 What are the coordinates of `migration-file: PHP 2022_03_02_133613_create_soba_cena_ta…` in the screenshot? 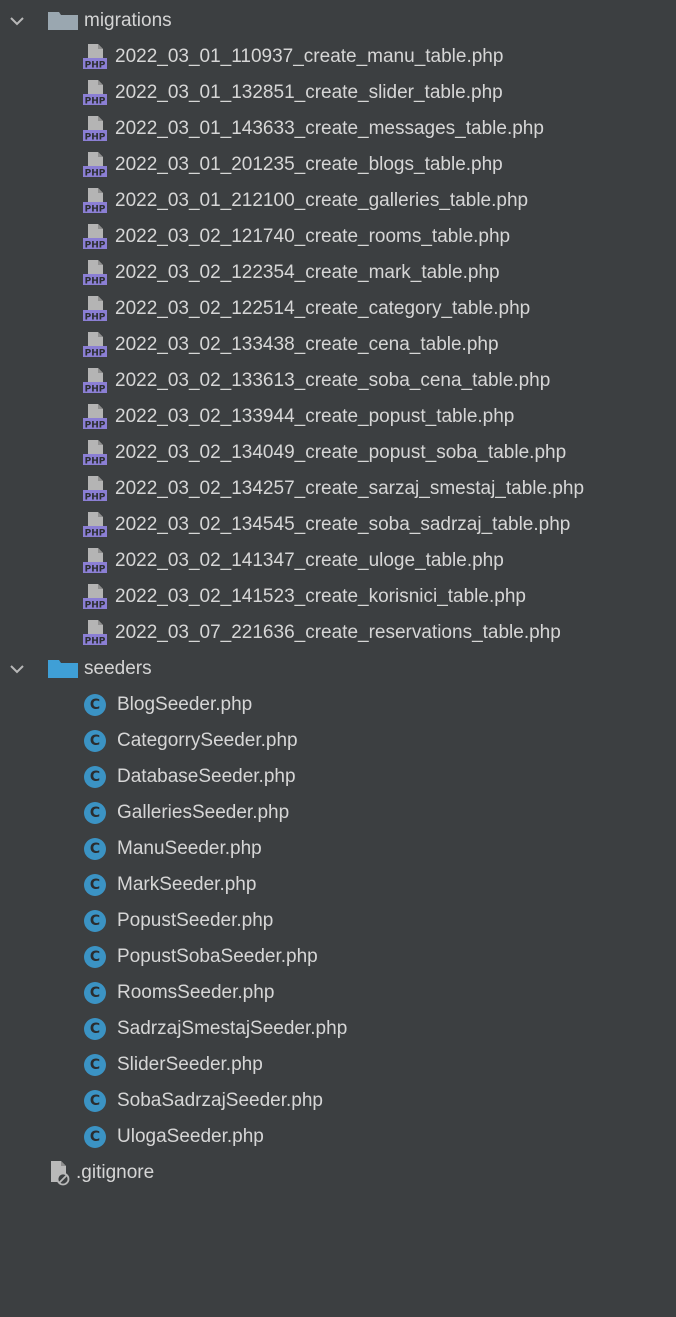 It's located at (338, 381).